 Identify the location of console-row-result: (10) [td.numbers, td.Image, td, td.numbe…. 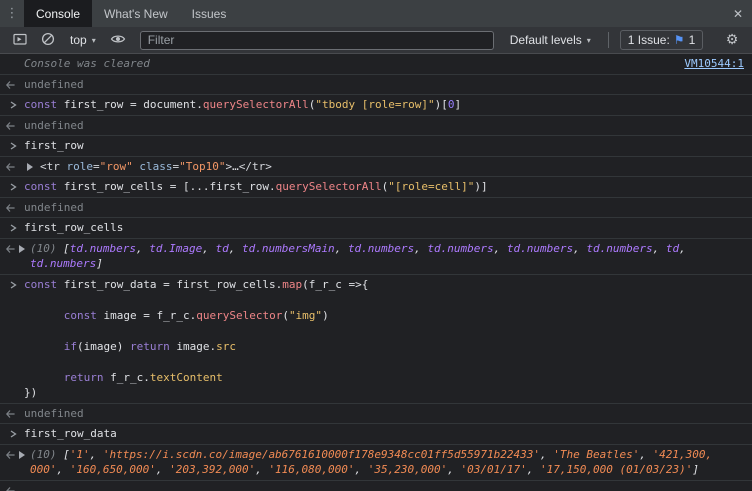
(376, 257).